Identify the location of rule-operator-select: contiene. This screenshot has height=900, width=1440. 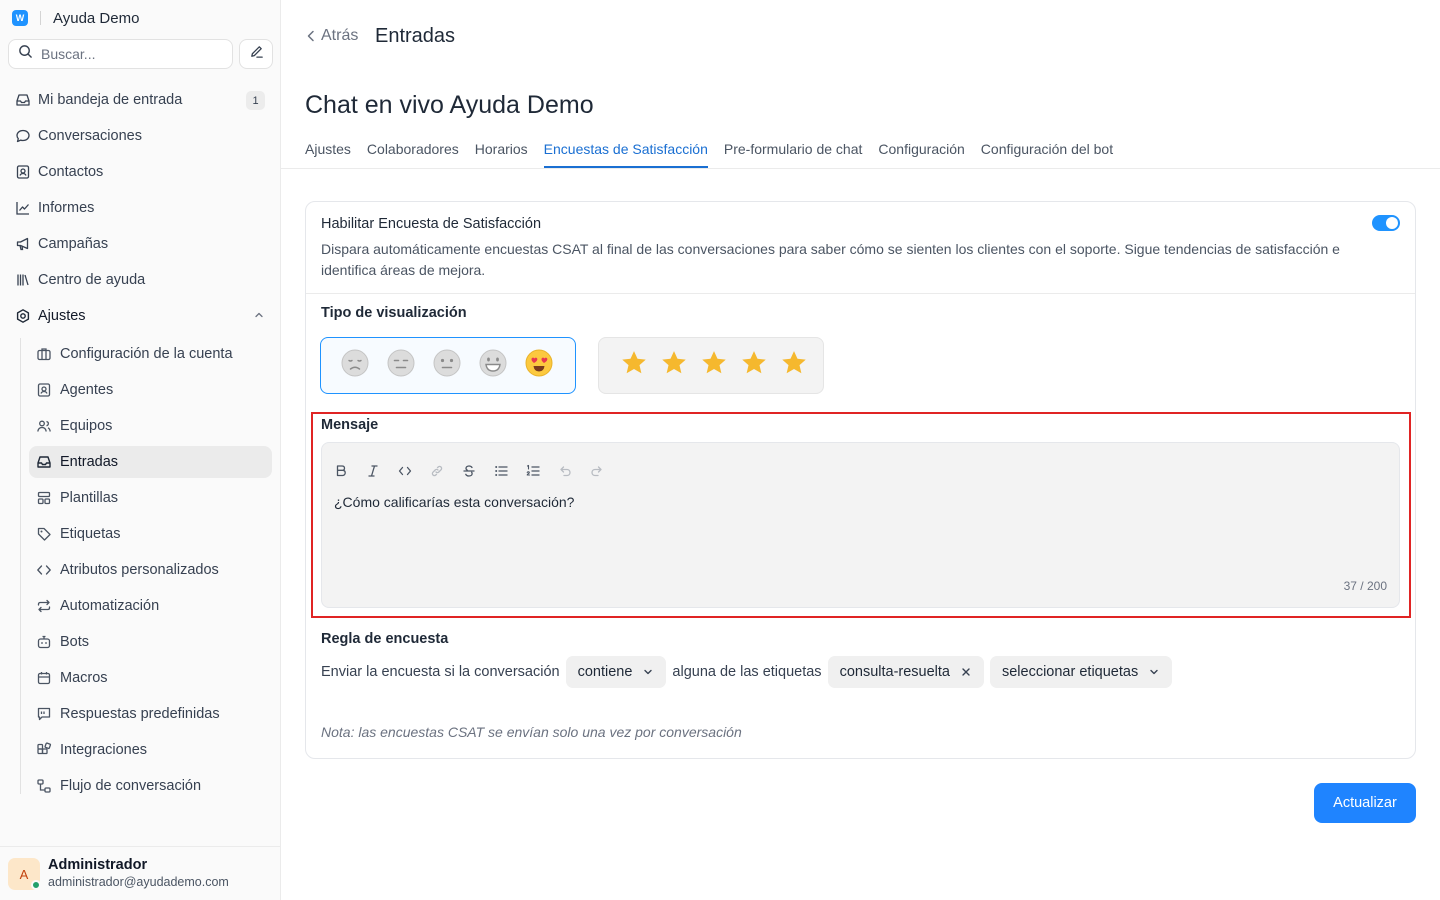
(616, 671).